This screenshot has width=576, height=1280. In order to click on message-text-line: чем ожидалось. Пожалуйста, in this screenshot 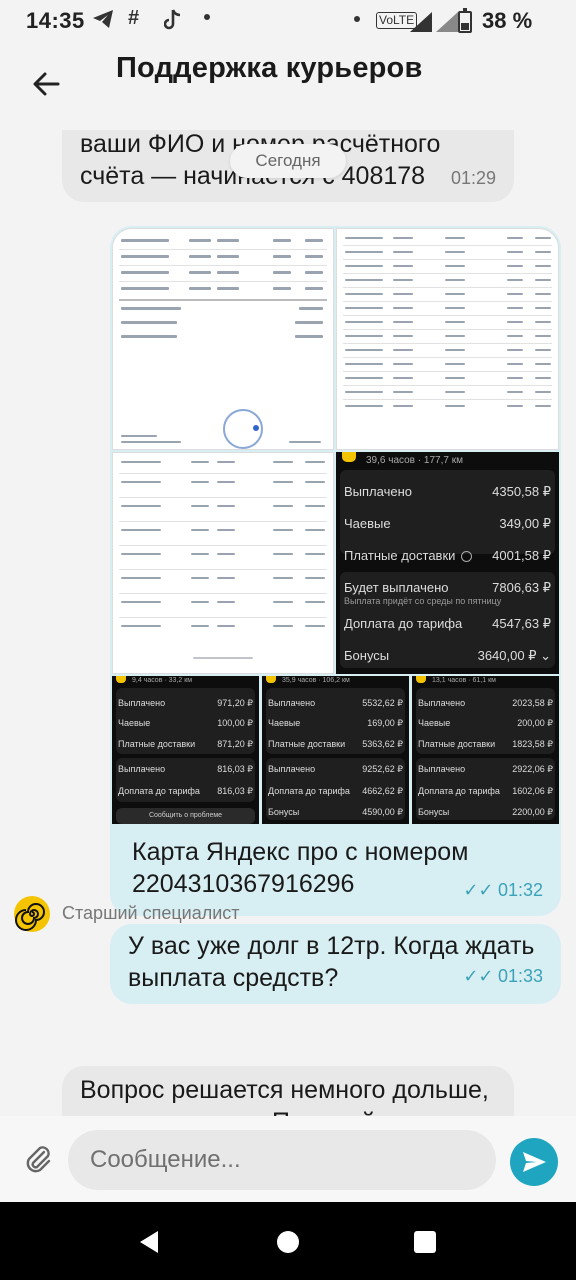, I will do `click(250, 1111)`.